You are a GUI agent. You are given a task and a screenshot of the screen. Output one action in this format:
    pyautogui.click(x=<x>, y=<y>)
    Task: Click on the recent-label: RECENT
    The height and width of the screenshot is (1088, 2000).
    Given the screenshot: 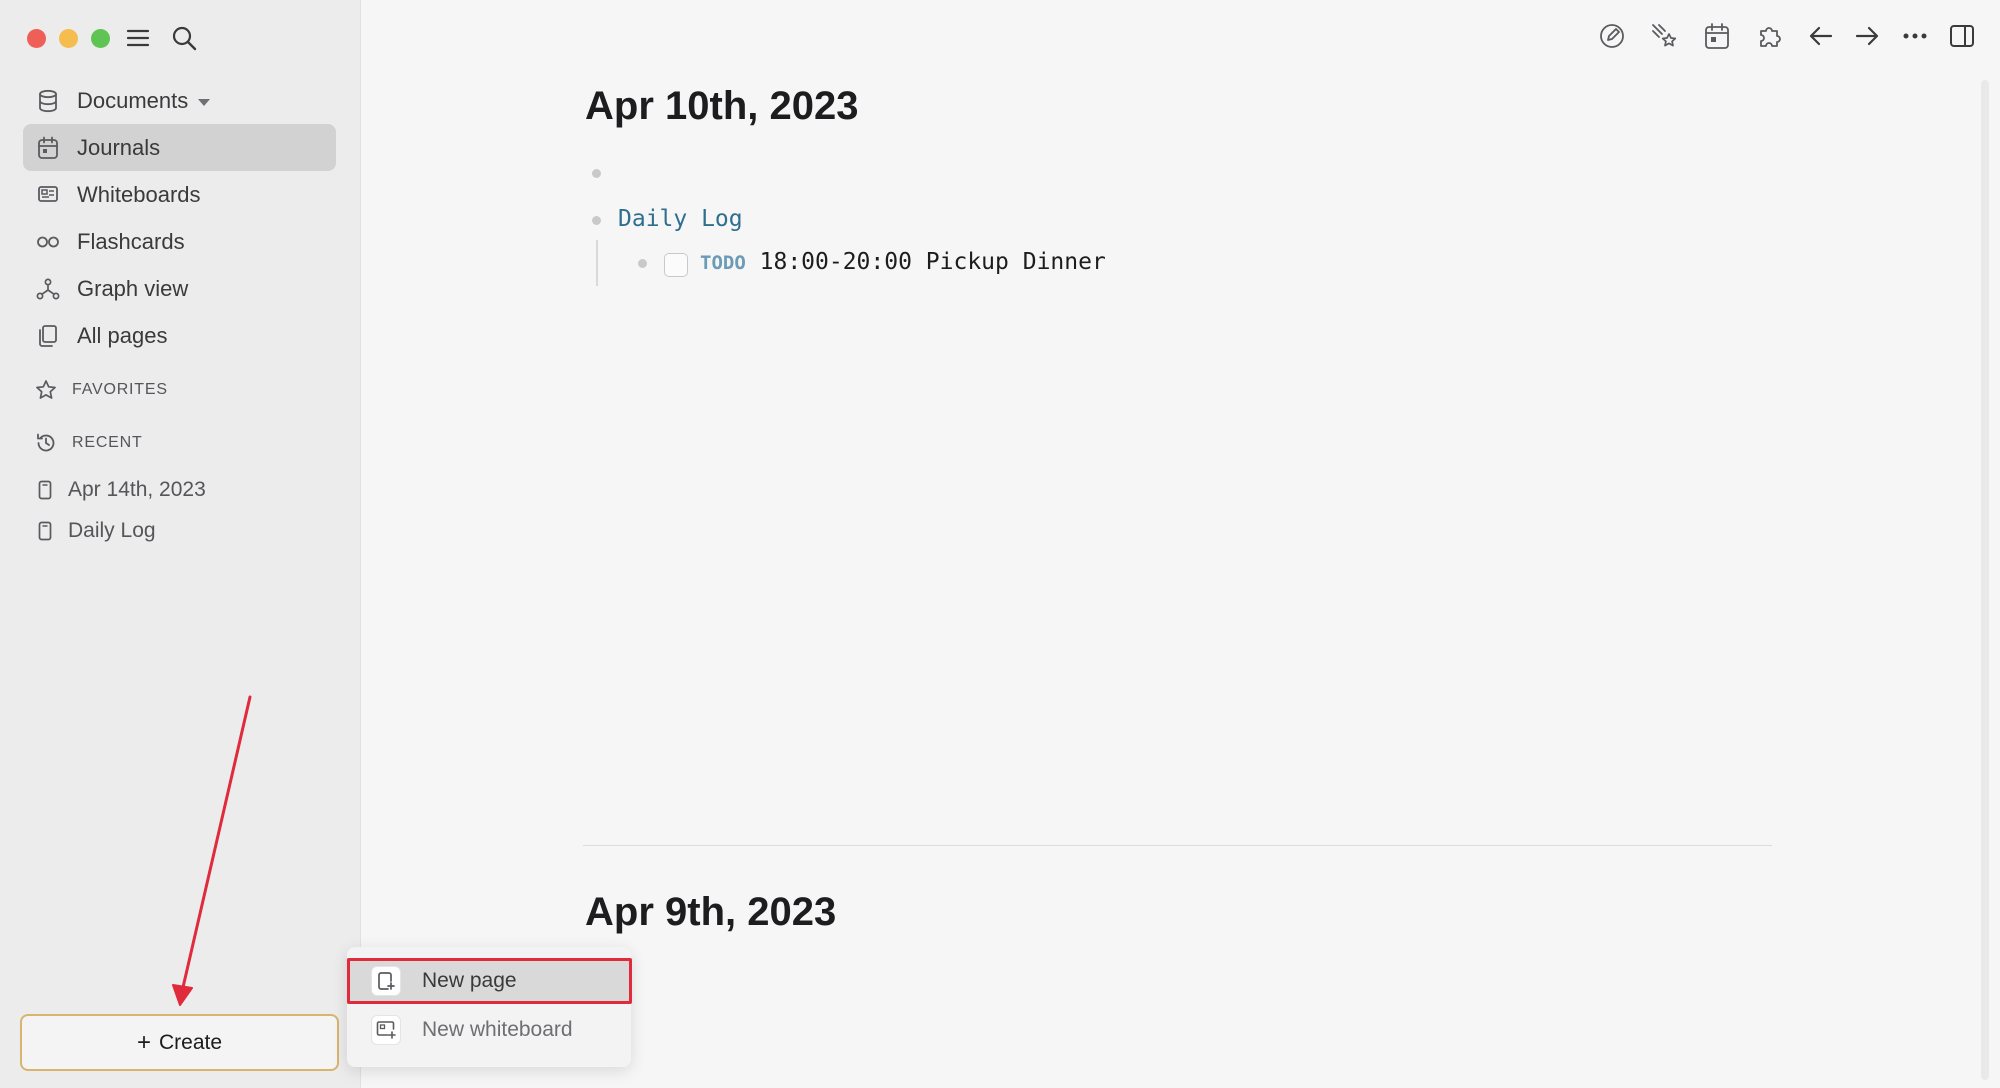 What is the action you would take?
    pyautogui.click(x=107, y=442)
    